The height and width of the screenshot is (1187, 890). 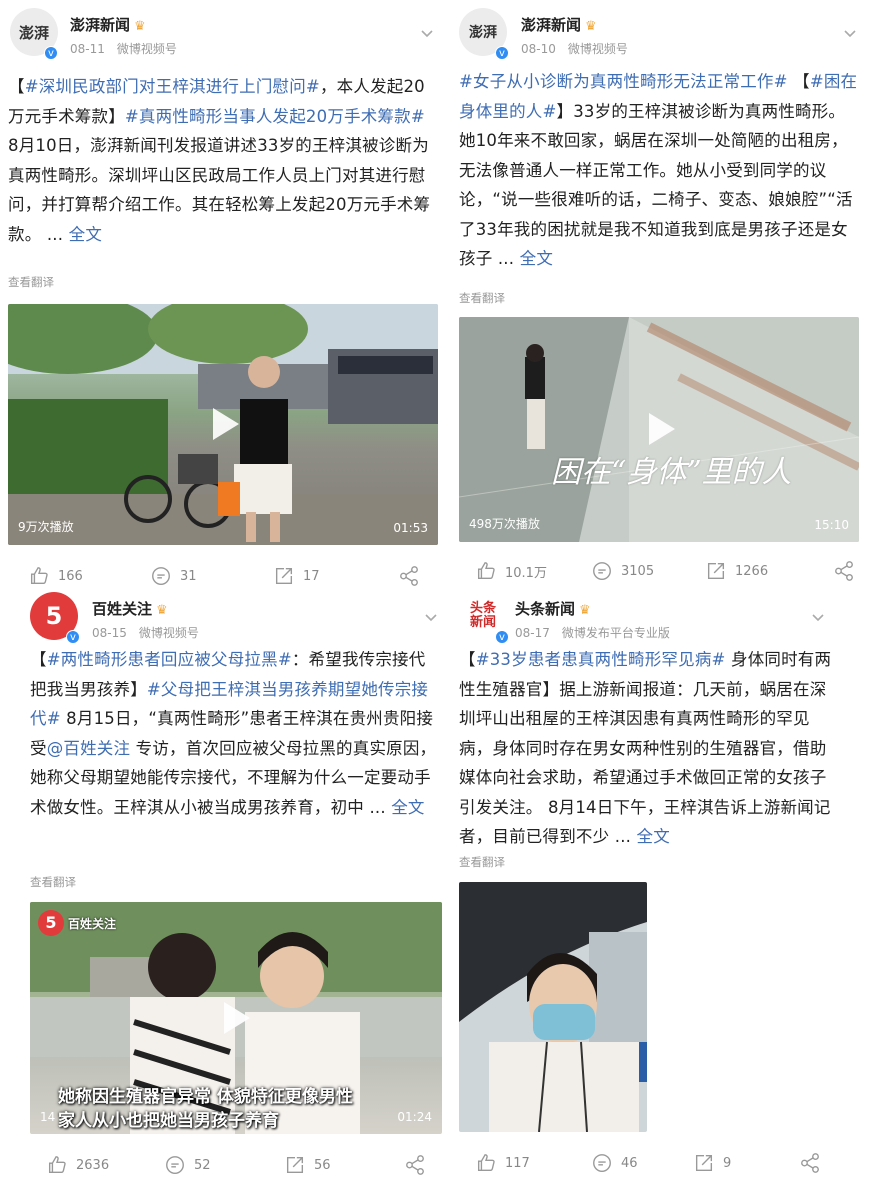 What do you see at coordinates (538, 49) in the screenshot?
I see `post-date: 08-10` at bounding box center [538, 49].